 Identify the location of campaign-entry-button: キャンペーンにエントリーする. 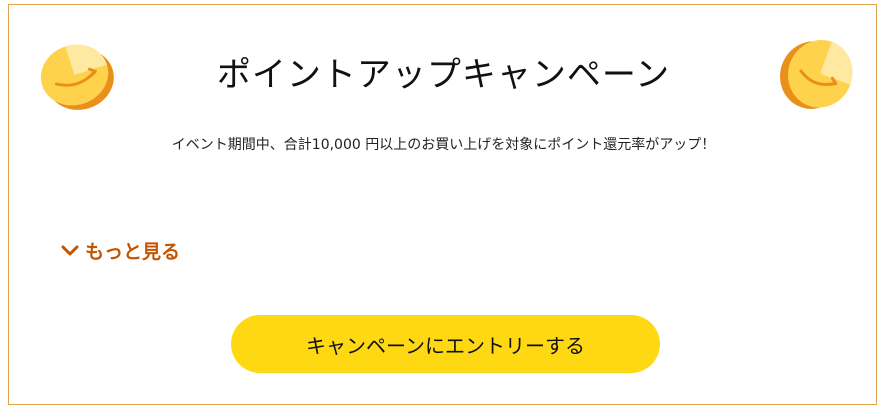
(445, 344).